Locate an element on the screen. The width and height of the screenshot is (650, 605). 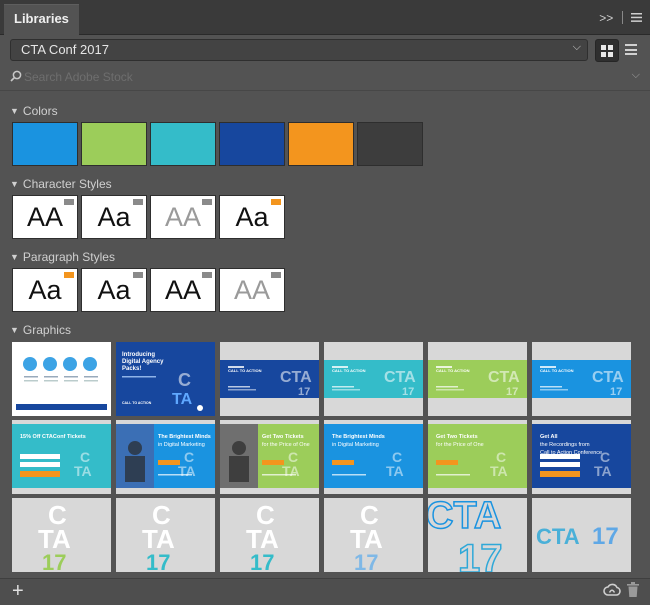
svg-text: for the Price of One is located at coordinates (286, 445).